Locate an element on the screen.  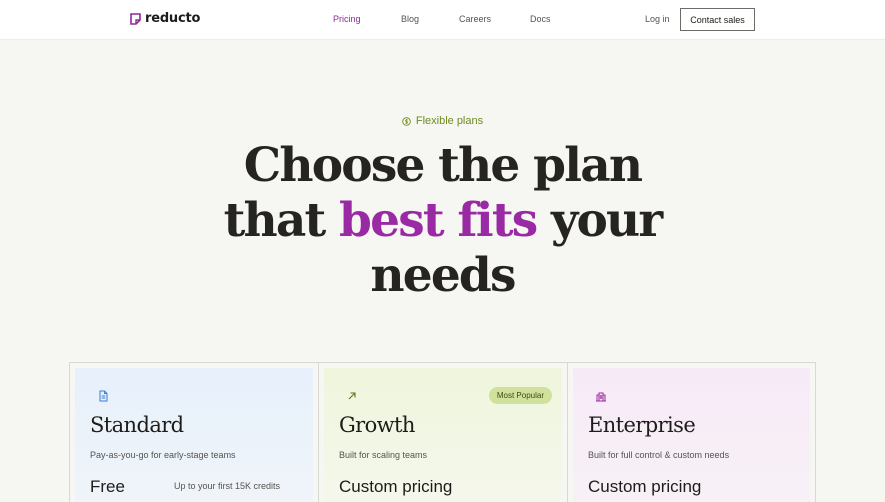
building-icon is located at coordinates (601, 397).